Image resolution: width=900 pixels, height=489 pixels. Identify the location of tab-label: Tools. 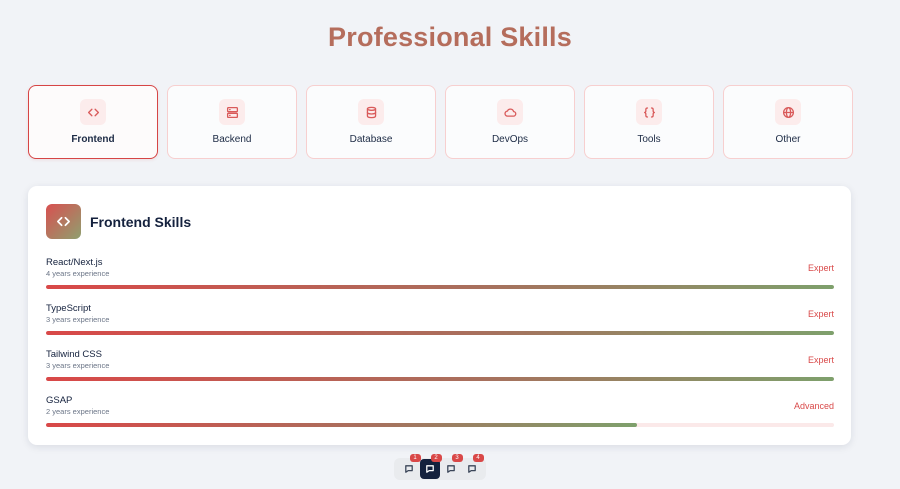
(649, 139).